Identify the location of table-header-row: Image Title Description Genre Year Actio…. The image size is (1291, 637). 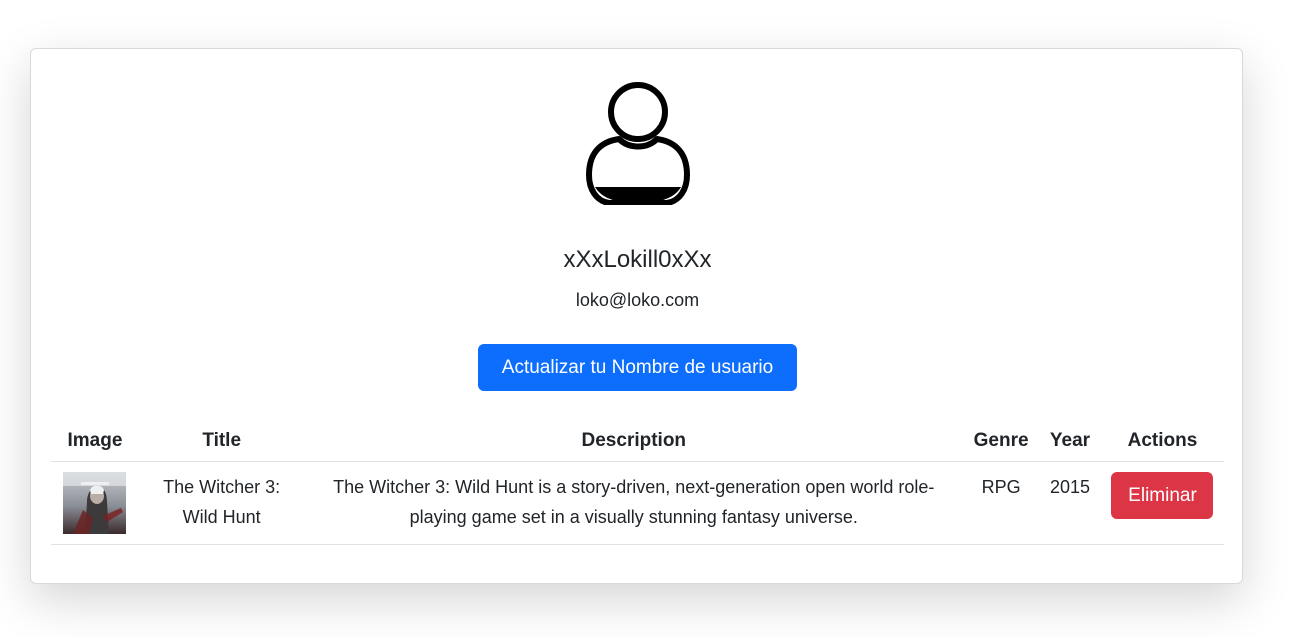
(637, 441).